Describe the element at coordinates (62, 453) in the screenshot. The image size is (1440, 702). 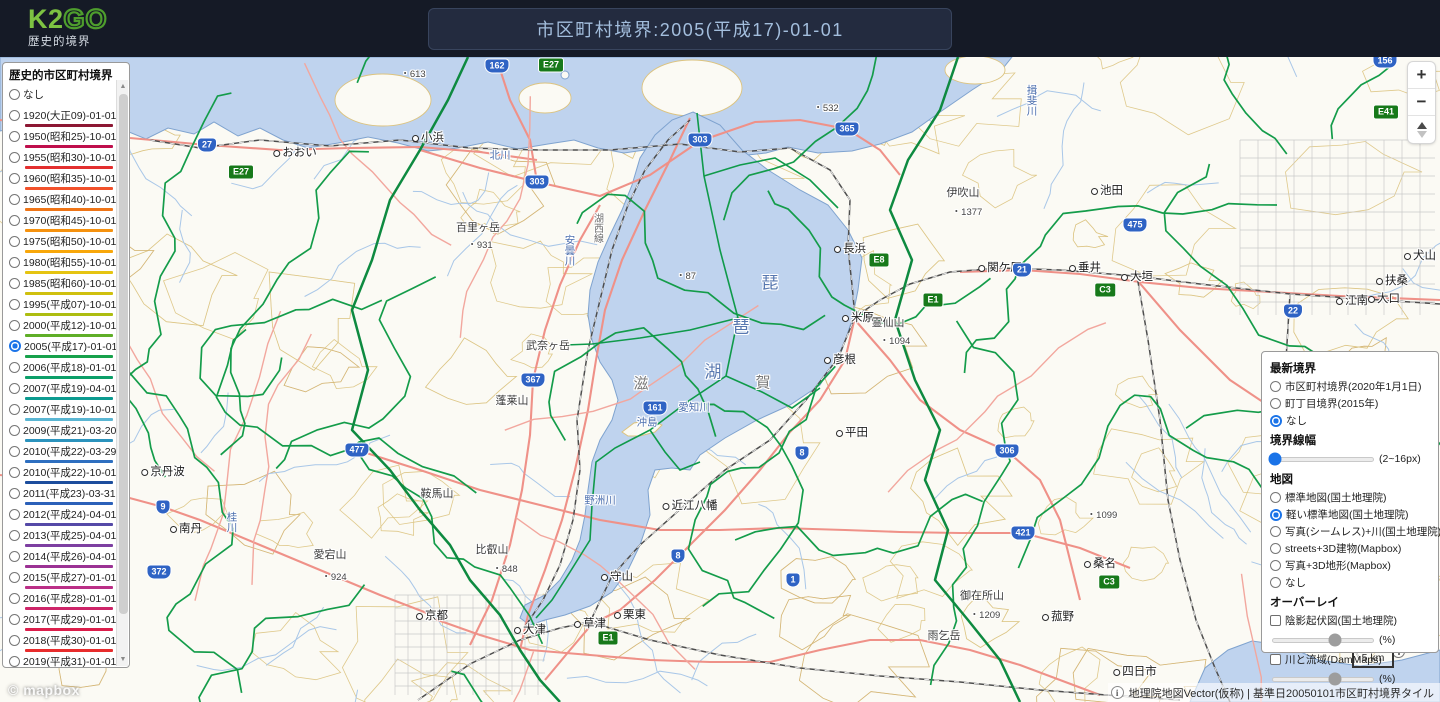
I see `era-option: 2010(平成22)-03-29` at that location.